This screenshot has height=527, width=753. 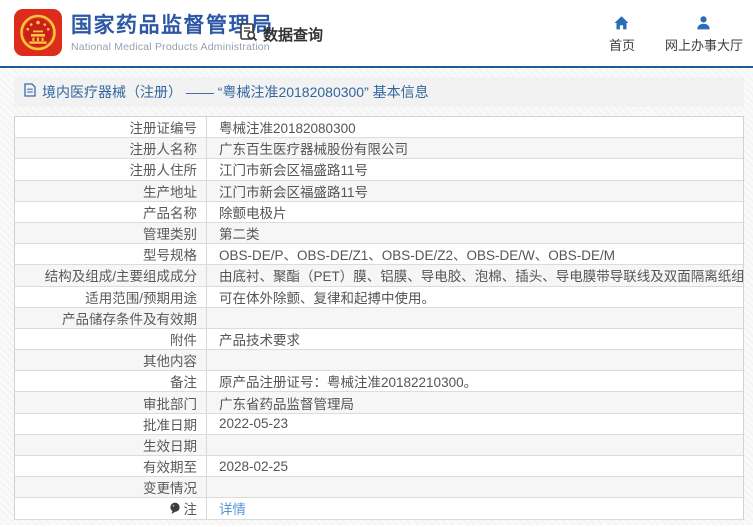 What do you see at coordinates (111, 211) in the screenshot?
I see `row-label: 产品名称` at bounding box center [111, 211].